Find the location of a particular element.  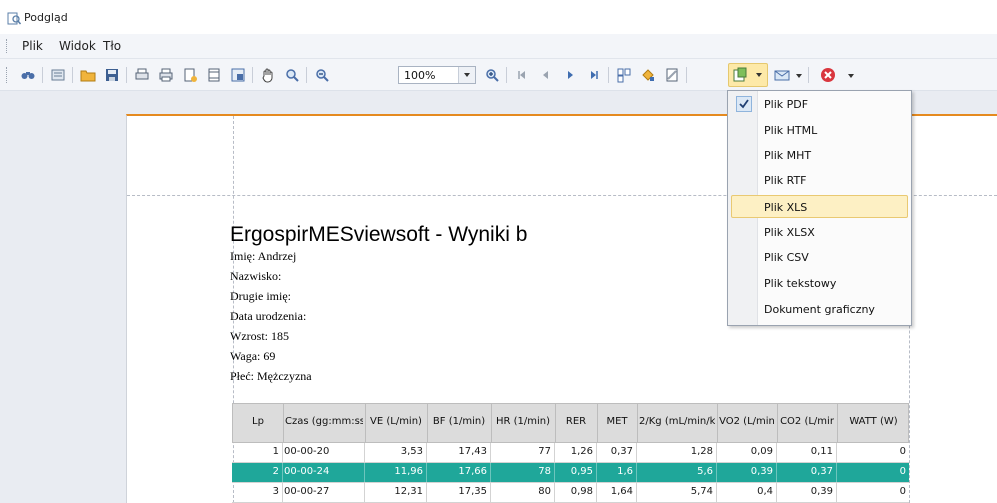

watermark-icon is located at coordinates (672, 75).